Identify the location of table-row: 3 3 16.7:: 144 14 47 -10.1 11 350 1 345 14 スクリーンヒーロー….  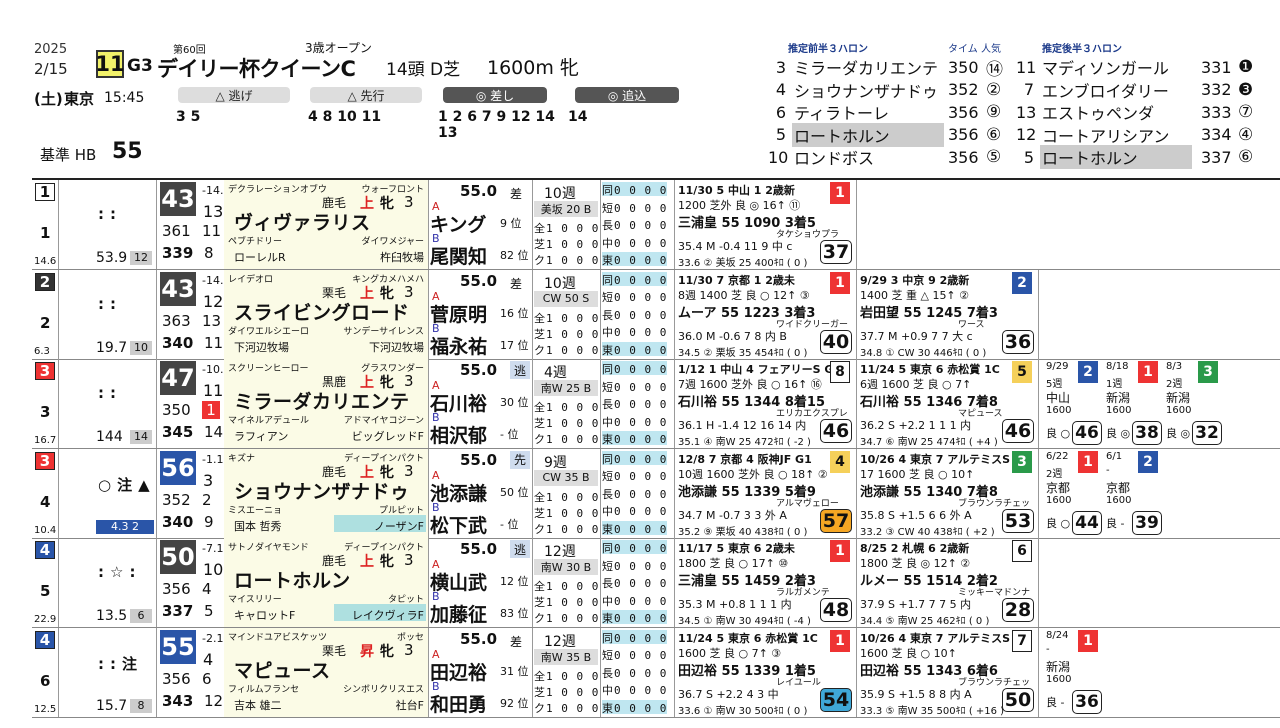
(656, 404).